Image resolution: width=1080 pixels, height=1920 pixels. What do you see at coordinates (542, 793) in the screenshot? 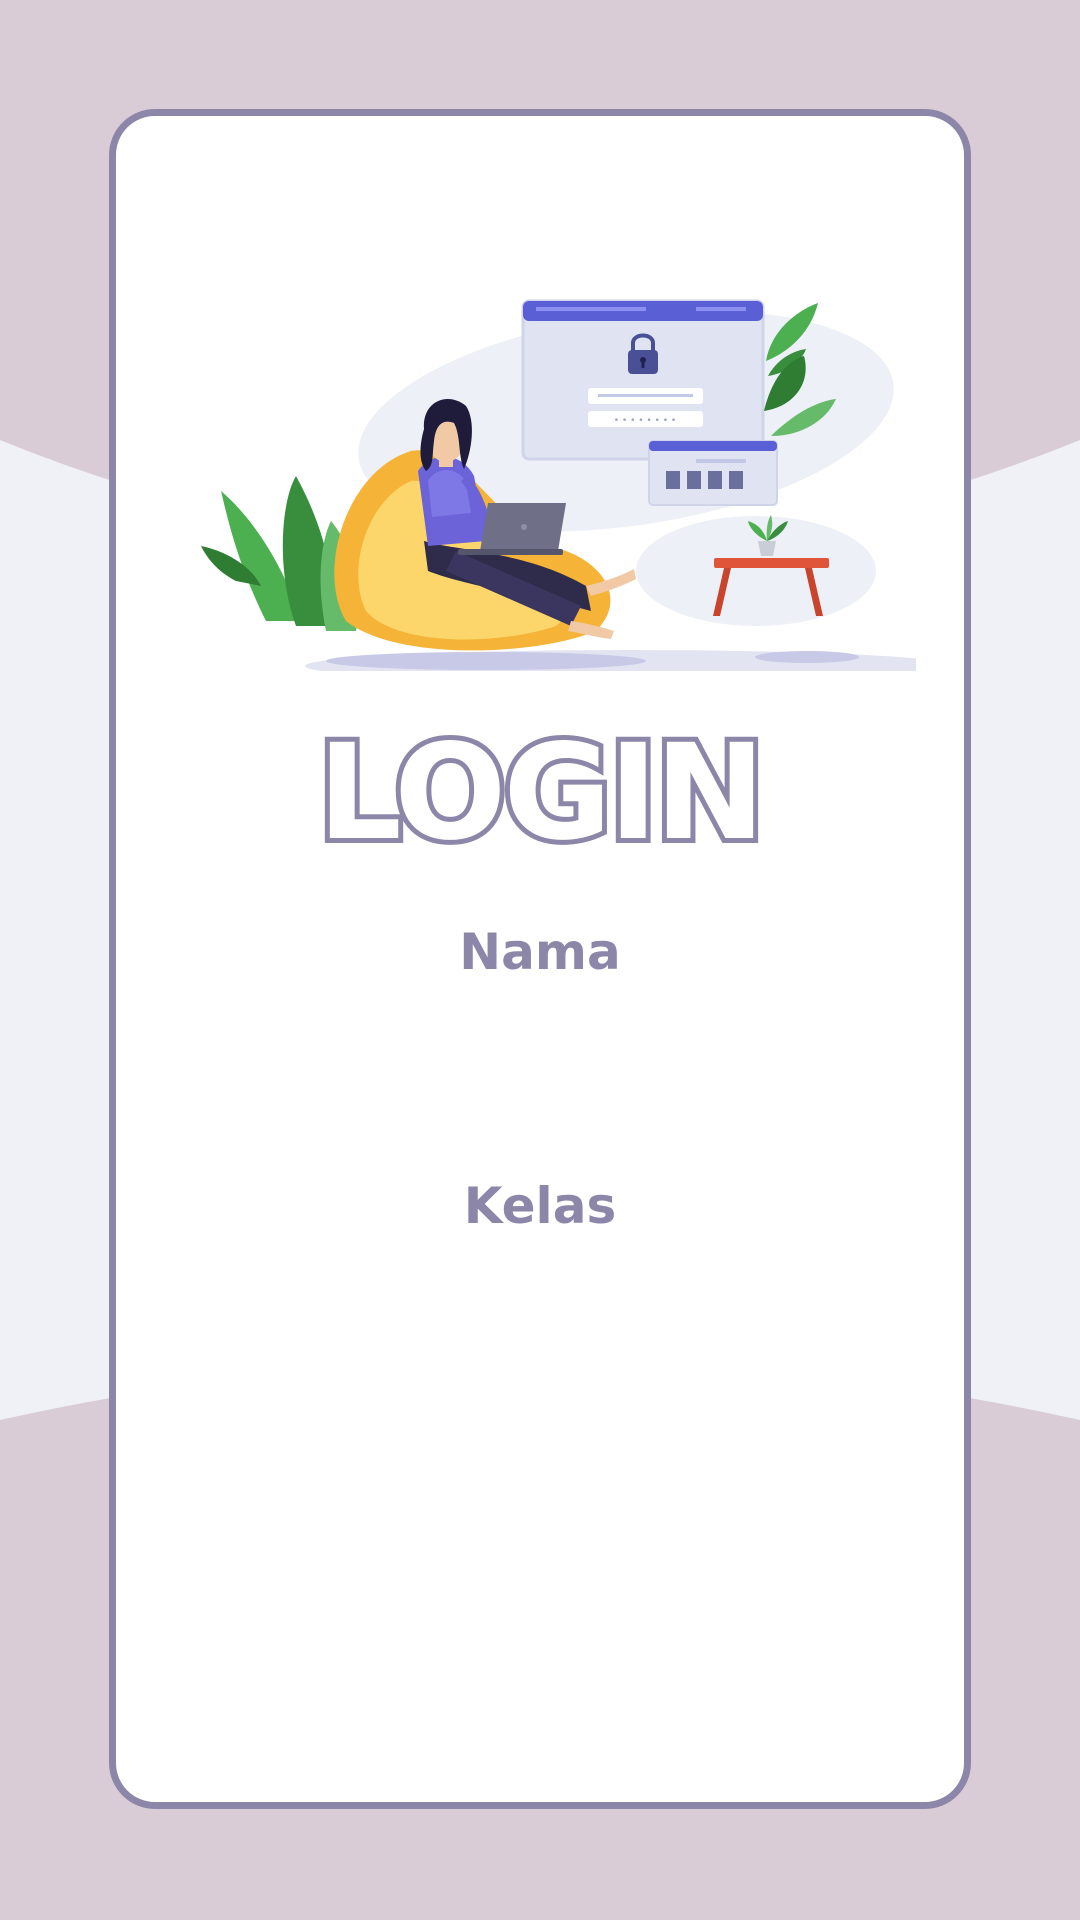
I see `login-title: LOGIN` at bounding box center [542, 793].